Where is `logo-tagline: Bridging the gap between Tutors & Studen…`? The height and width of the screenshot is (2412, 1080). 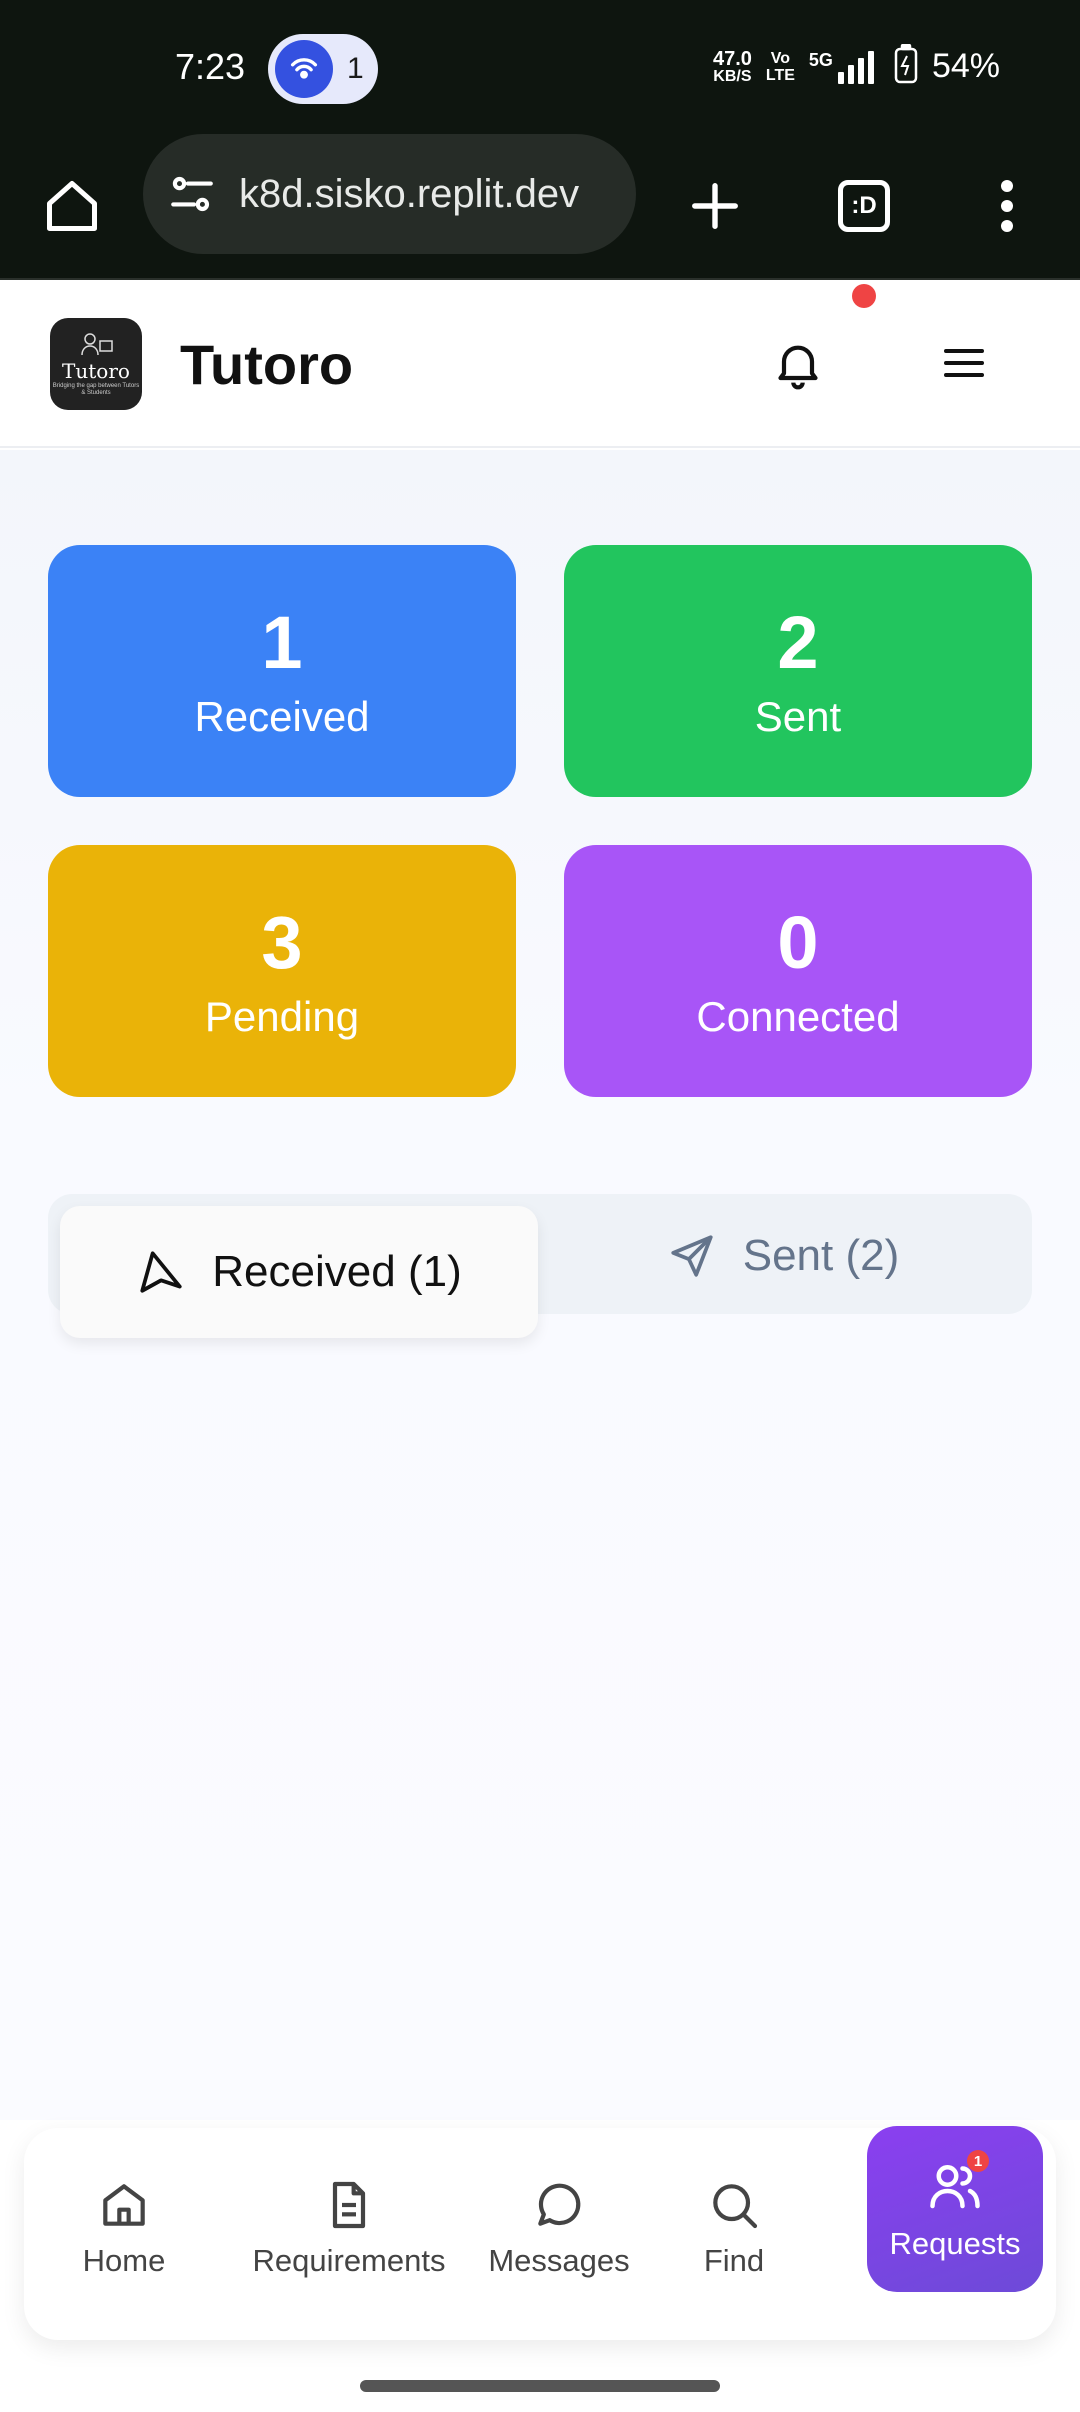 logo-tagline: Bridging the gap between Tutors & Studen… is located at coordinates (96, 389).